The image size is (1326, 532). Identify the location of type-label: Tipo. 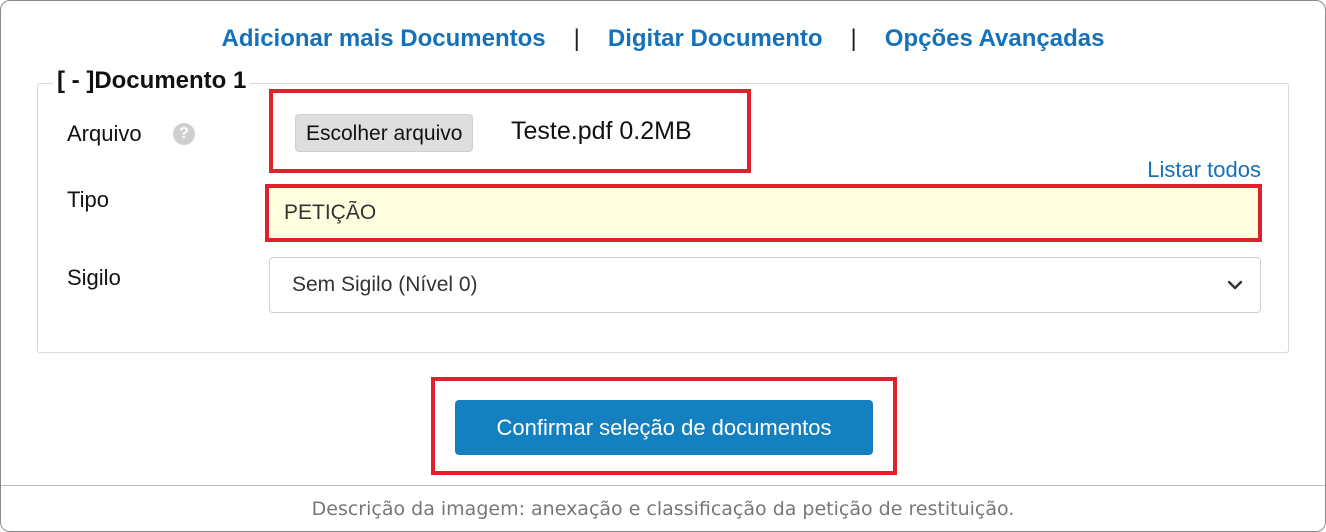
(88, 199).